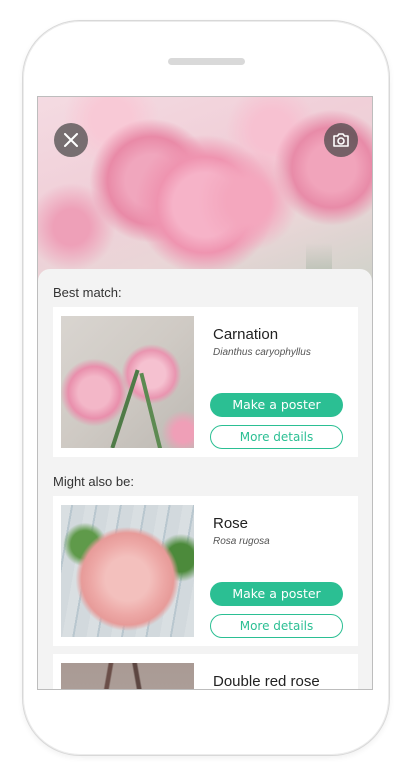 The width and height of the screenshot is (412, 778). What do you see at coordinates (241, 541) in the screenshot?
I see `flower-latin-name: Rosa rugosa` at bounding box center [241, 541].